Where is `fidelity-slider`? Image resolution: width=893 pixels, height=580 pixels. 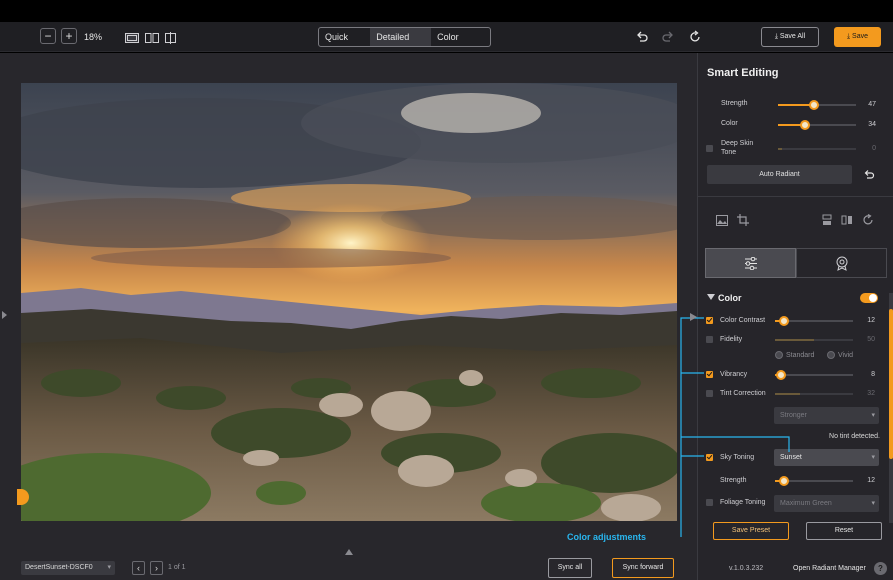
fidelity-slider is located at coordinates (814, 340).